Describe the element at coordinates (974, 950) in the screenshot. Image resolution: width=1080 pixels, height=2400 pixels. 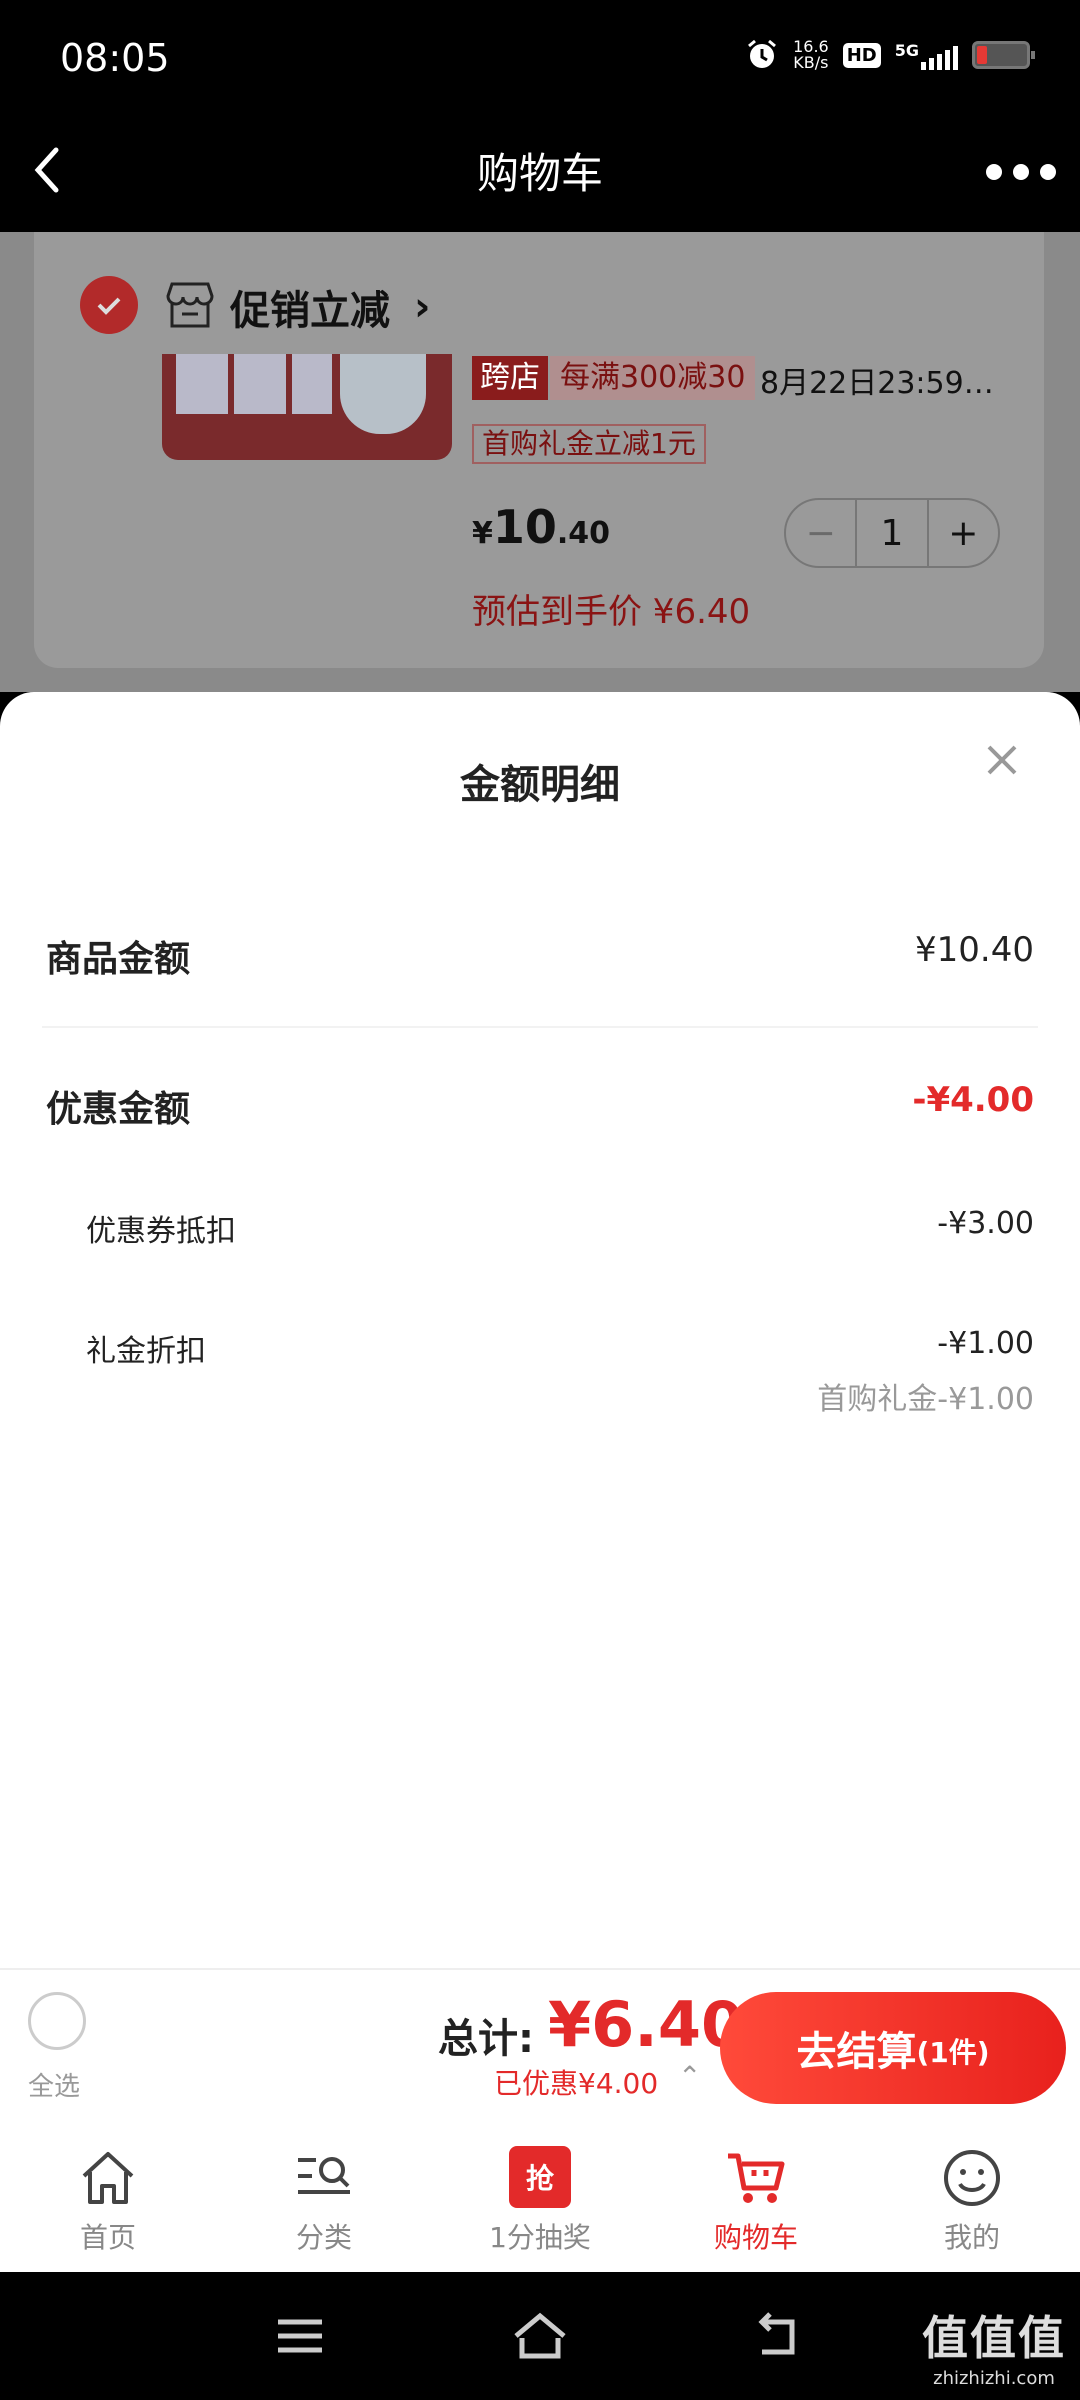
I see `goods-amount-value: ¥10.40` at that location.